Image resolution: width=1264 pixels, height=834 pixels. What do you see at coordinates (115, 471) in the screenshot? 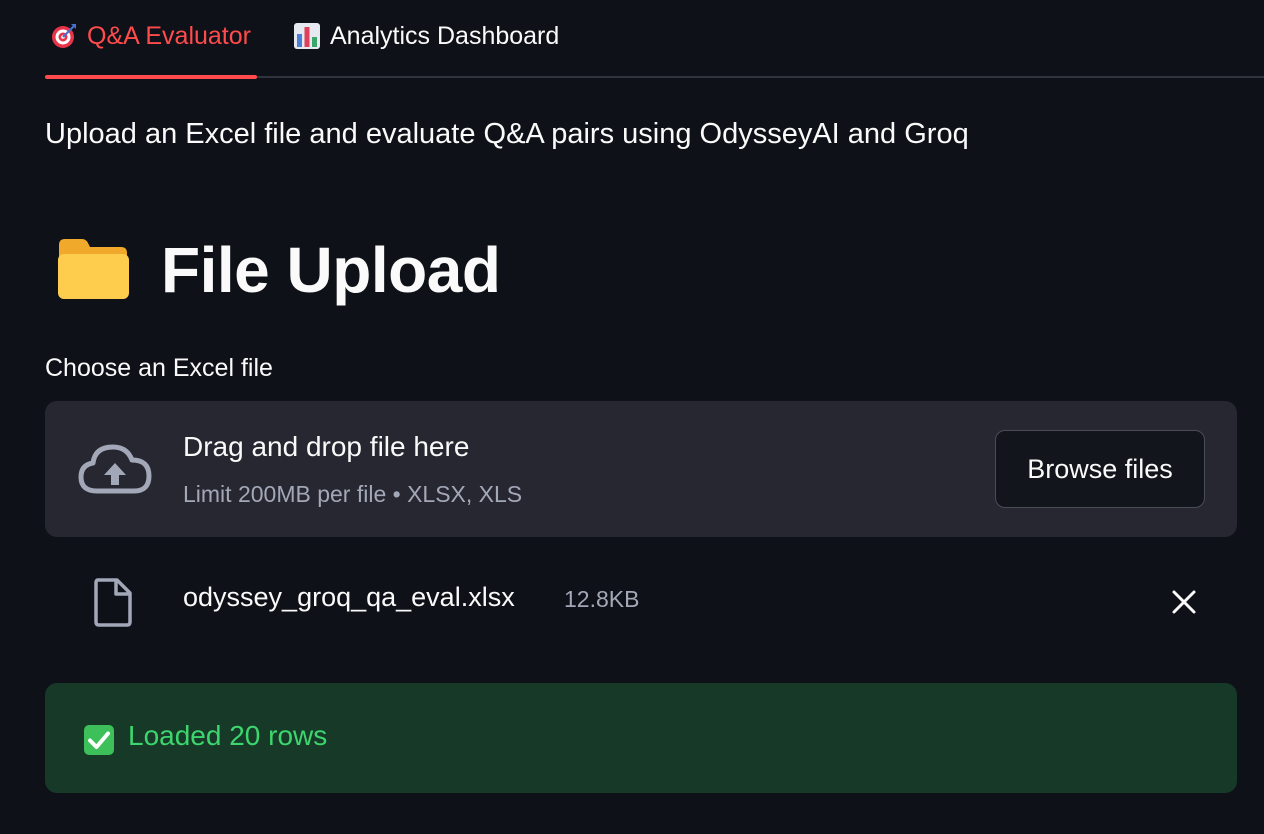
I see `cloud-upload-icon` at bounding box center [115, 471].